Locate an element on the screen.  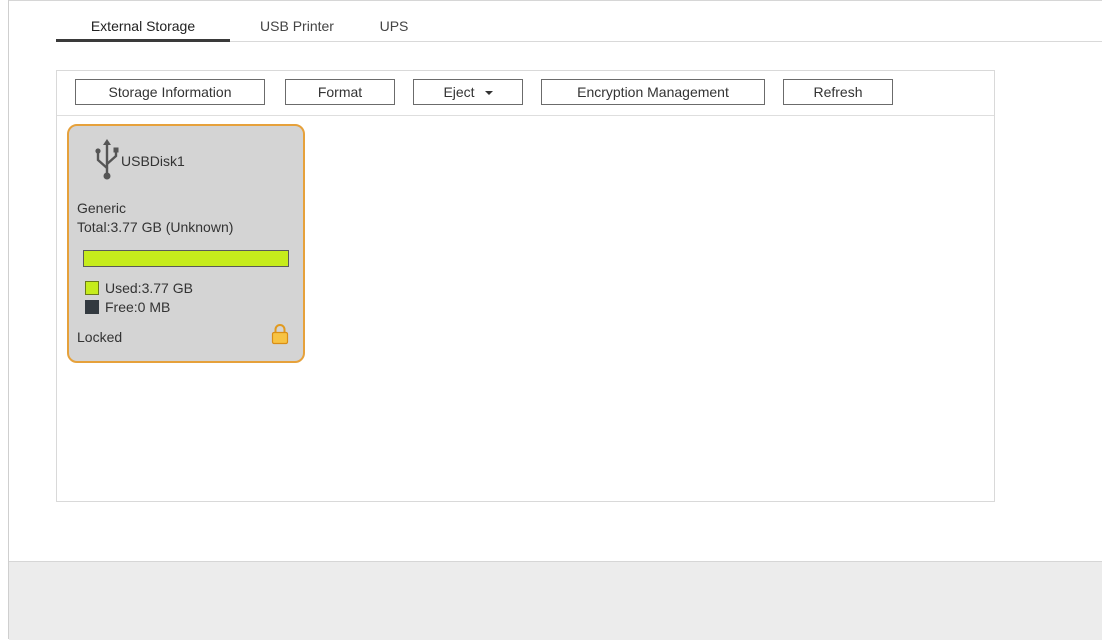
encryption-management-label: Encryption Management is located at coordinates (653, 92).